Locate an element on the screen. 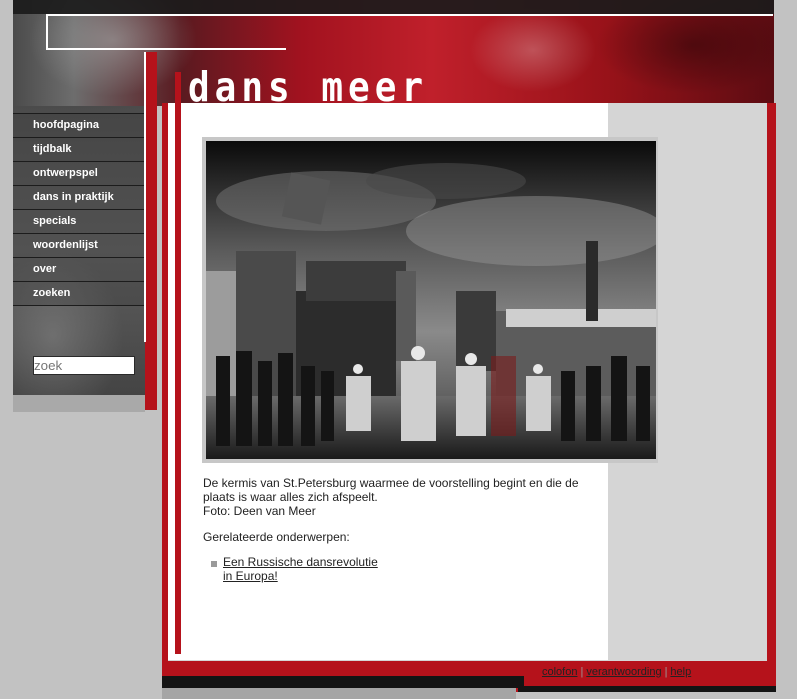 The height and width of the screenshot is (699, 797). footer-links: colofon | verantwoording | help is located at coordinates (616, 672).